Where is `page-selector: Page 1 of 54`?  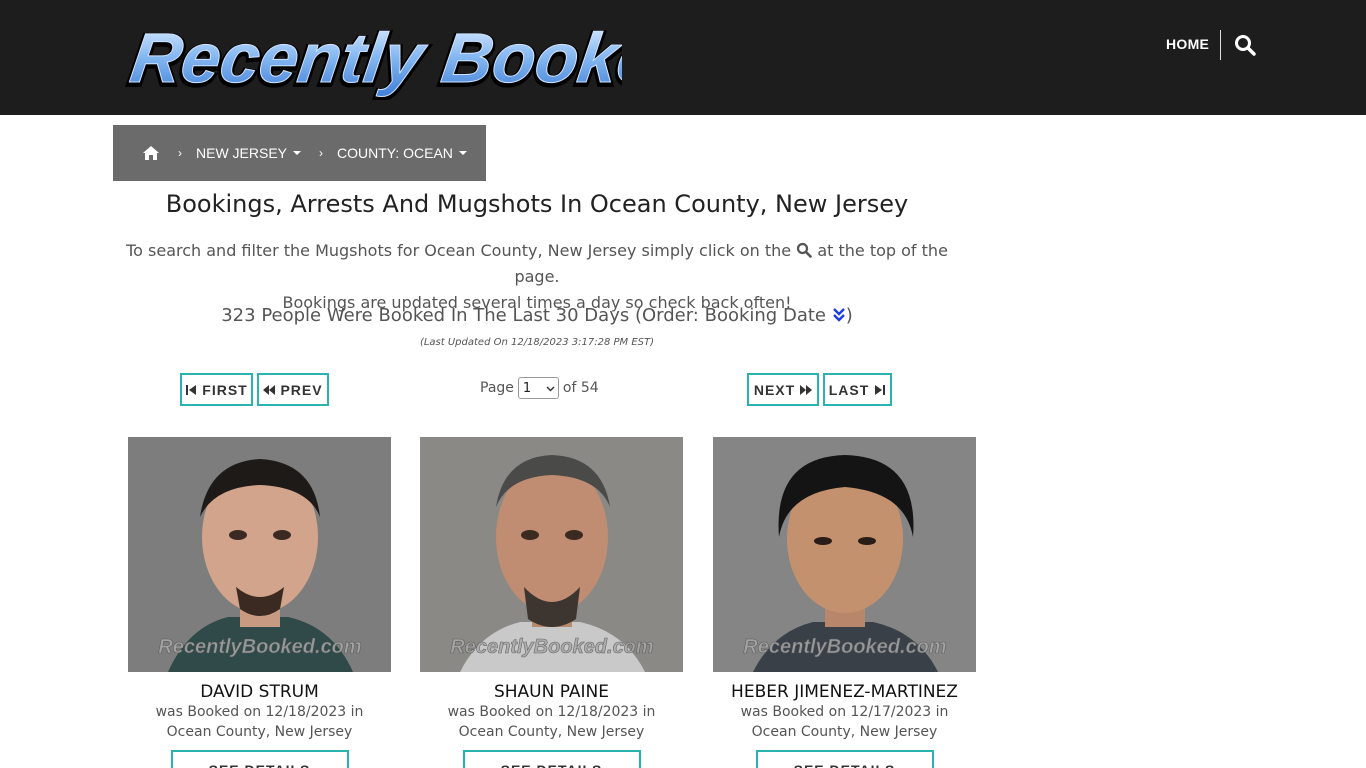 page-selector: Page 1 of 54 is located at coordinates (539, 388).